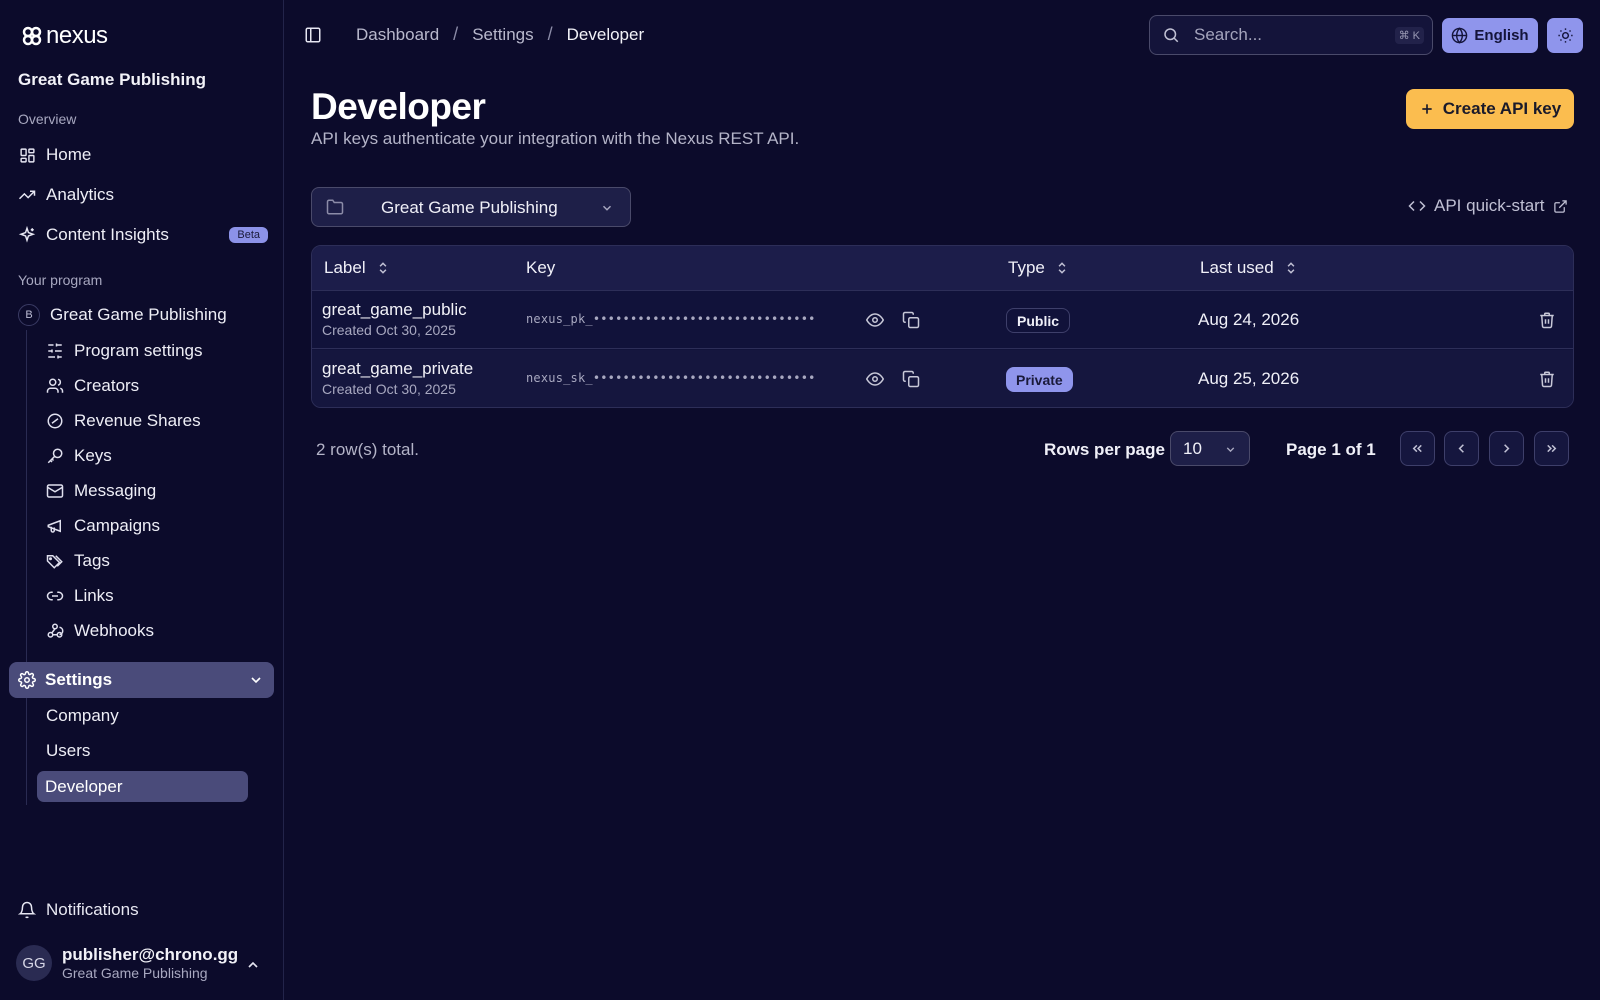  I want to click on page-title: Developer, so click(398, 106).